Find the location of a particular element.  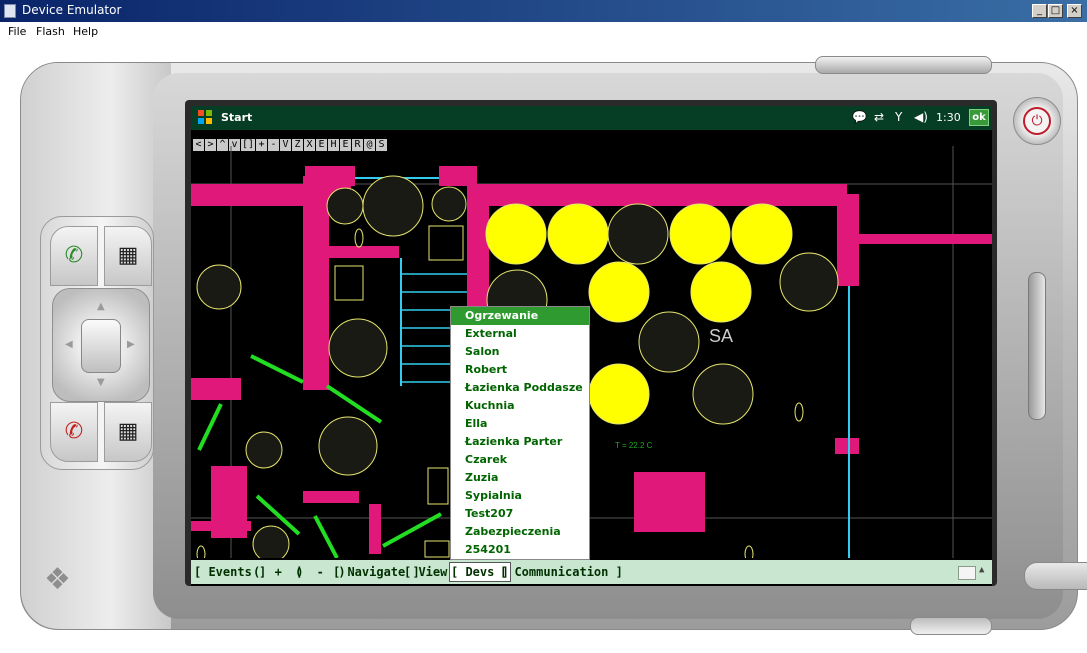

dpad-center-button is located at coordinates (101, 346).